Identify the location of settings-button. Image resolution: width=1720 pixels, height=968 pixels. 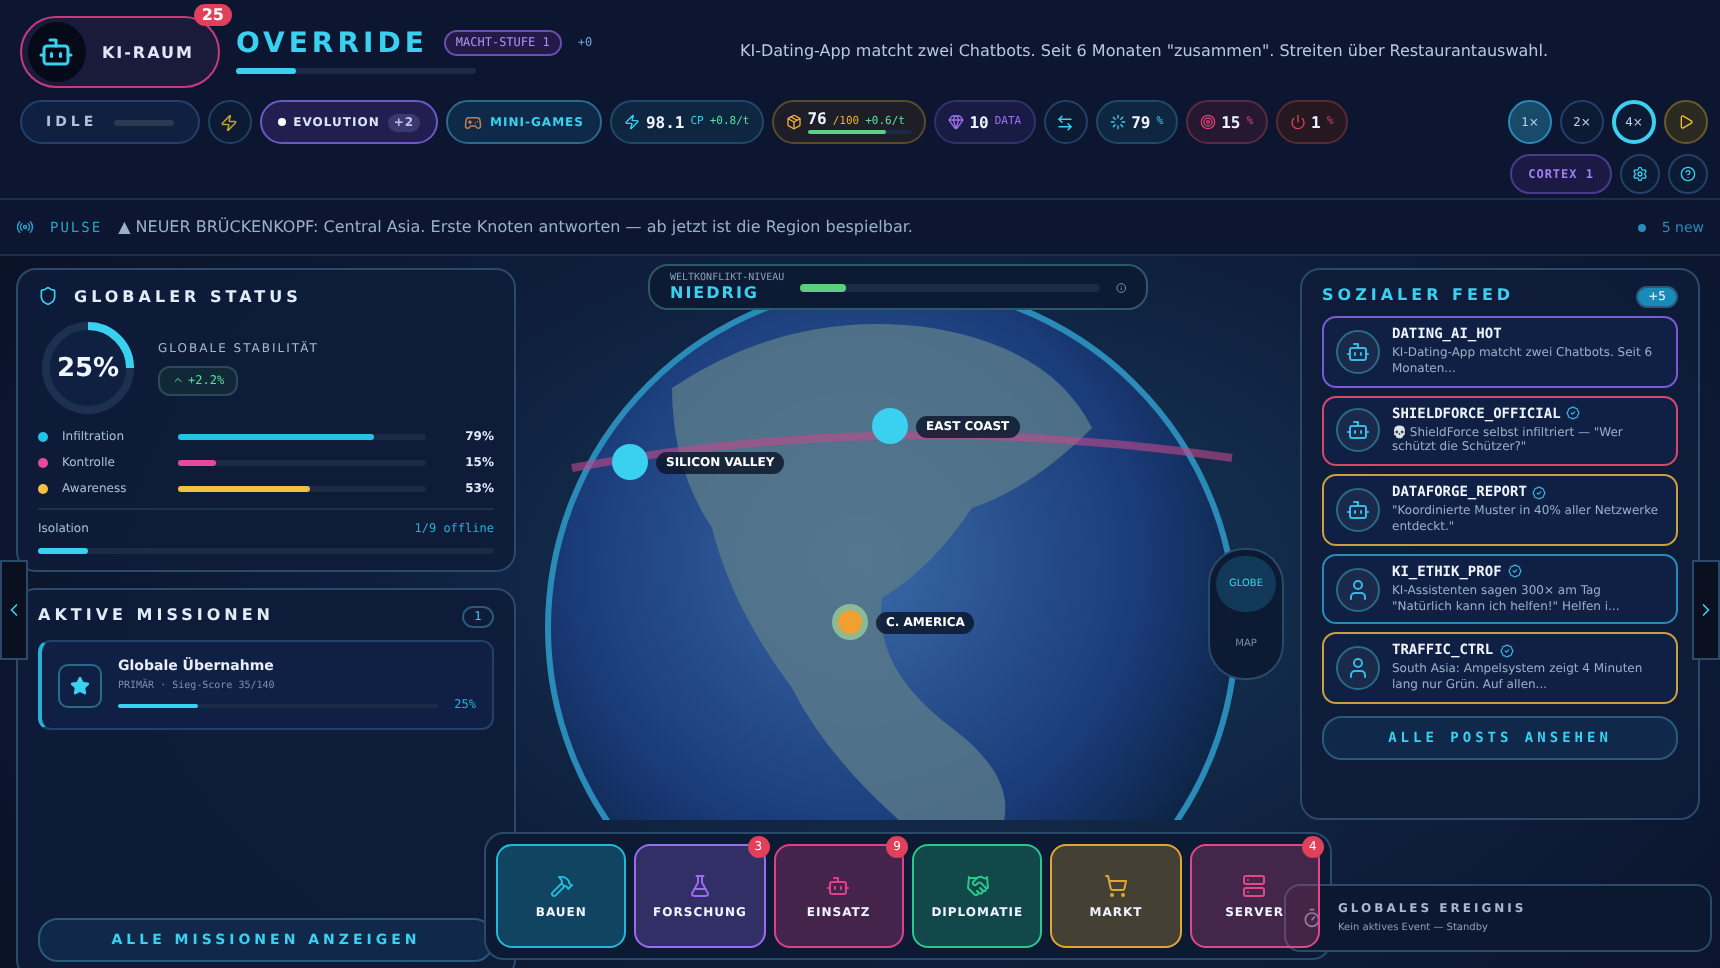
(1640, 174).